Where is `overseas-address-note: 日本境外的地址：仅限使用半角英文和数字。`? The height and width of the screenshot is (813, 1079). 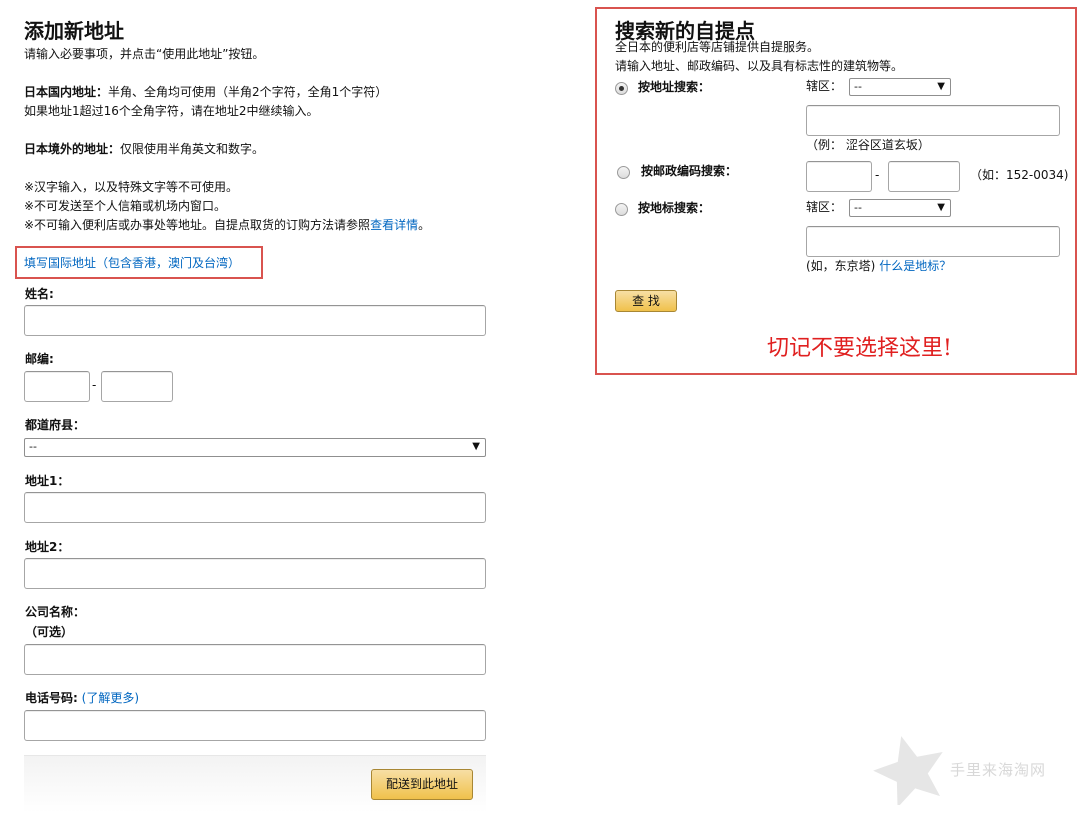 overseas-address-note: 日本境外的地址：仅限使用半角英文和数字。 is located at coordinates (144, 149).